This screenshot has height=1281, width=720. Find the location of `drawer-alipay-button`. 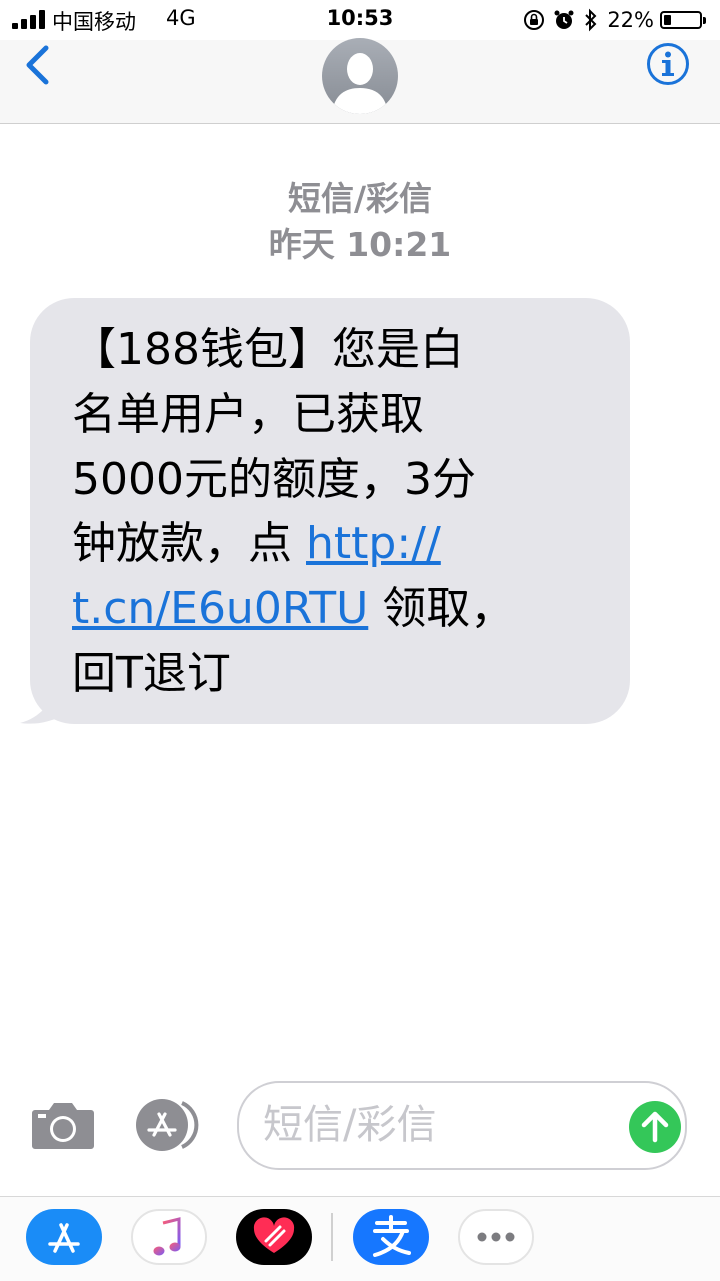

drawer-alipay-button is located at coordinates (391, 1237).